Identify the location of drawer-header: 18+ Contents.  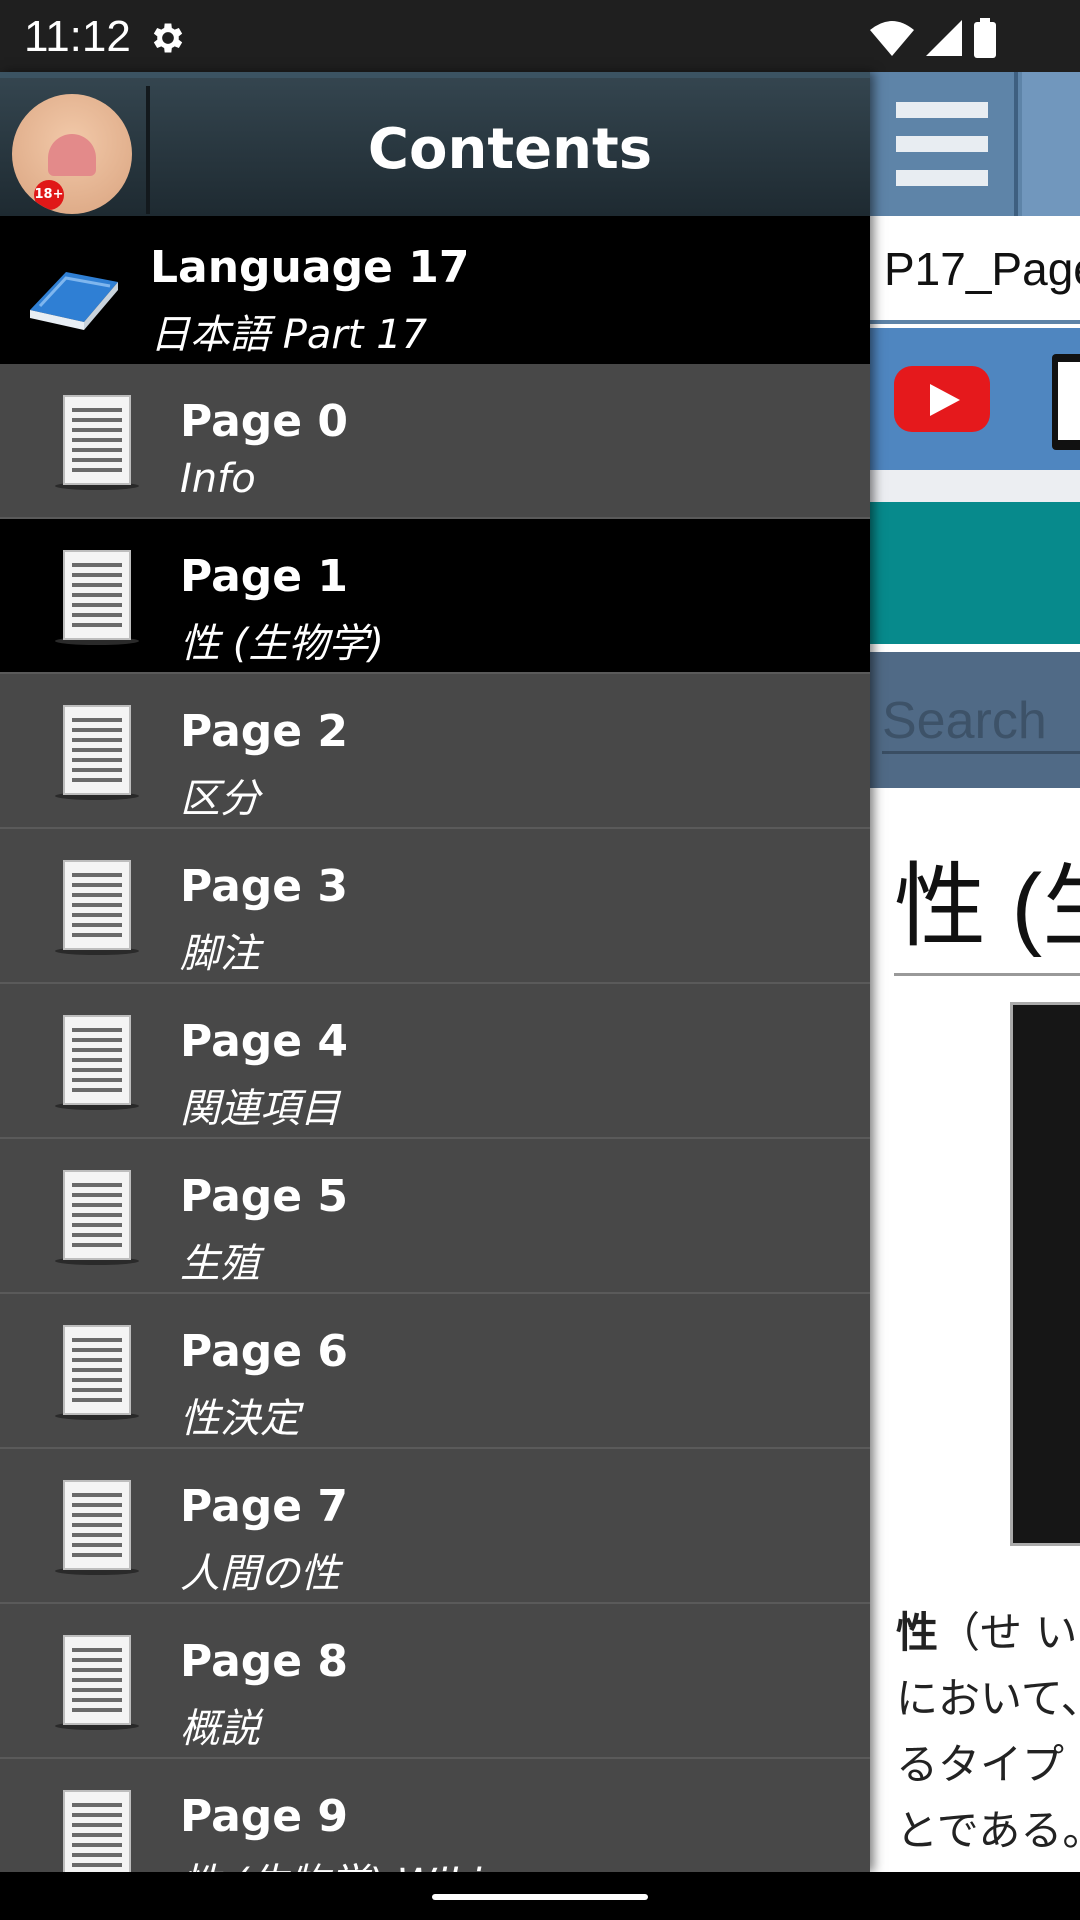
(435, 144).